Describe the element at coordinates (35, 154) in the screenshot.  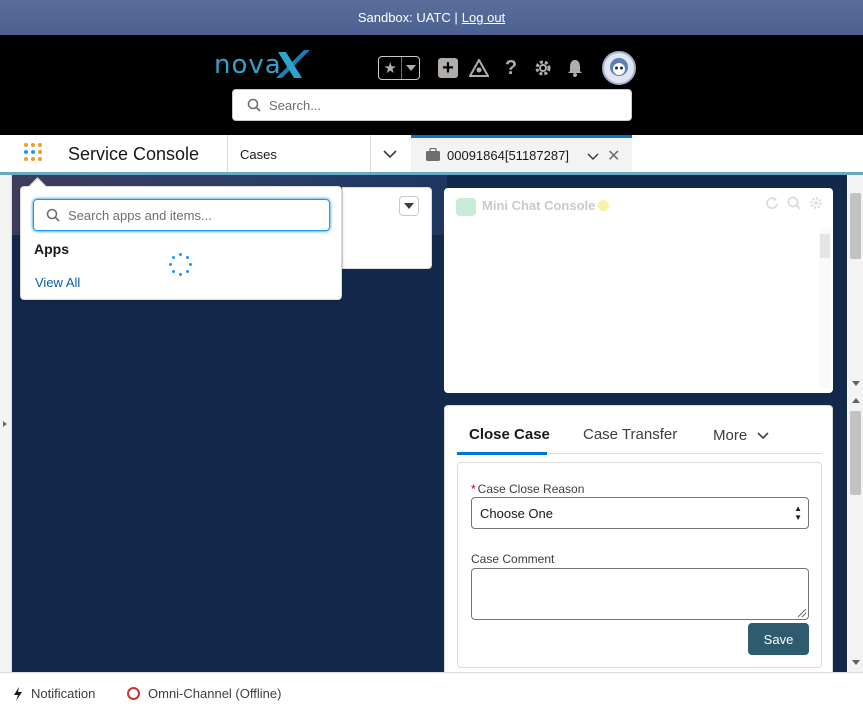
I see `app-launcher-icon` at that location.